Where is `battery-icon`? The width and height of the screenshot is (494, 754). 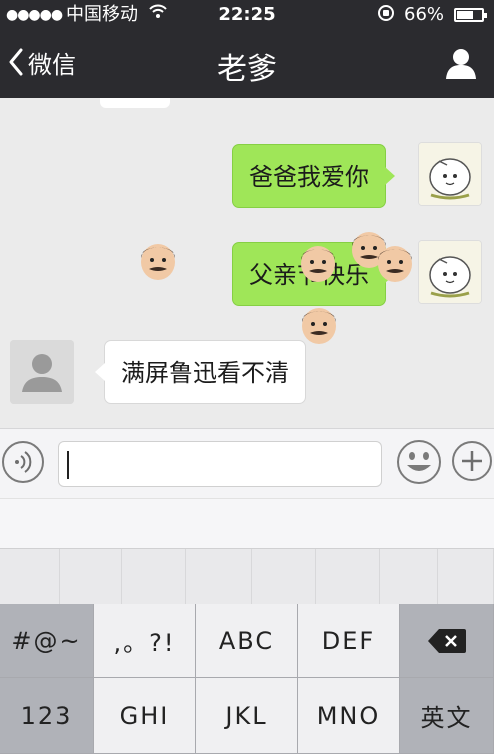
battery-icon is located at coordinates (470, 15).